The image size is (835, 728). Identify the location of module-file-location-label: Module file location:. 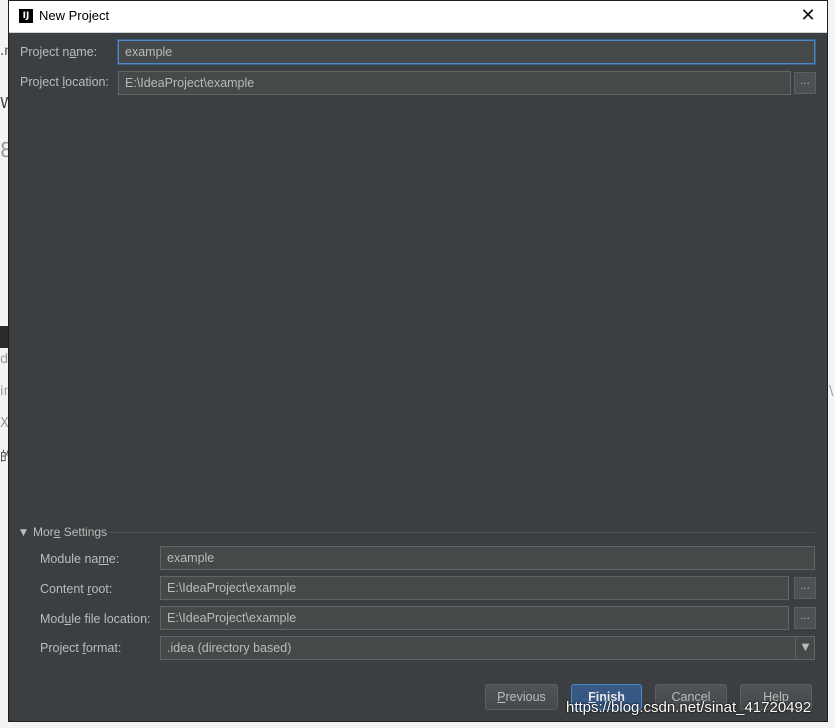
(95, 619).